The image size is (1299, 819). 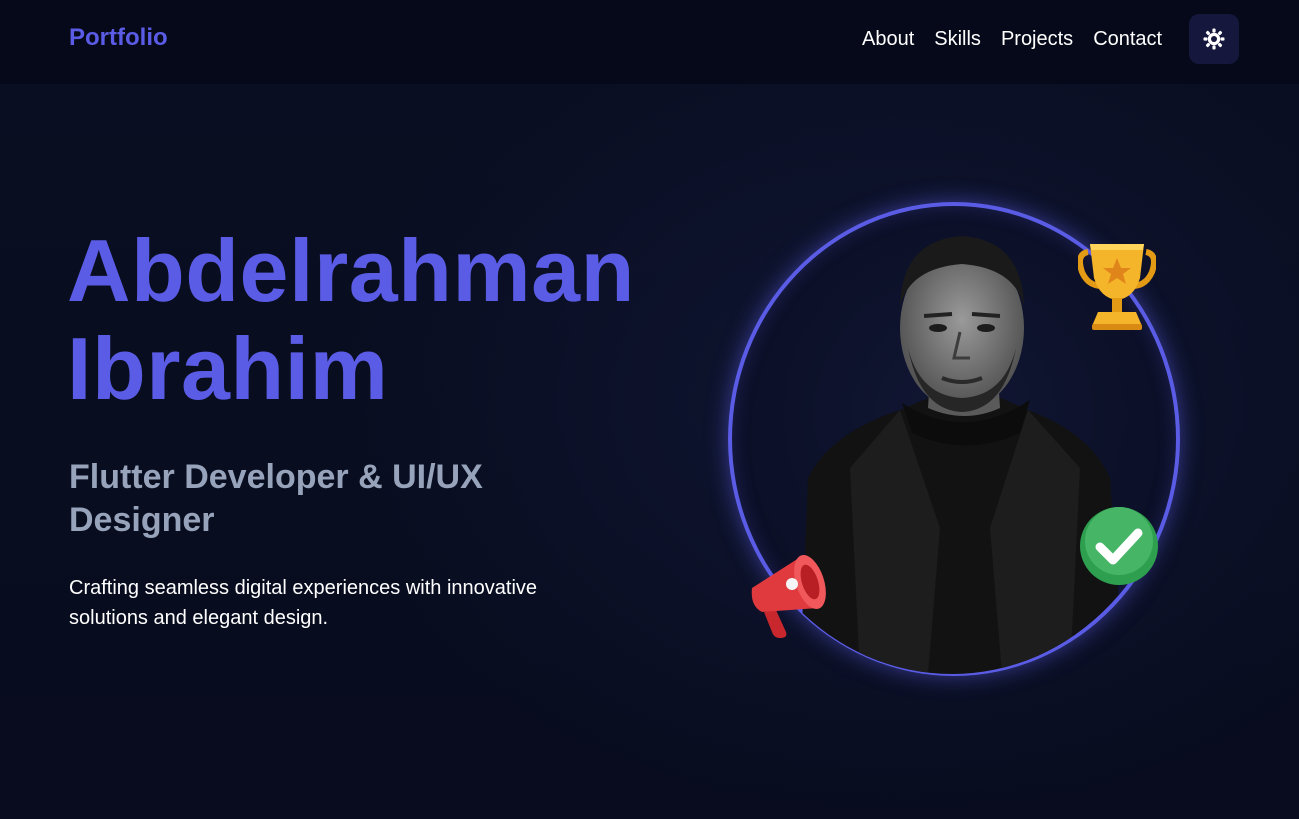 I want to click on nav-links: About Skills Projects Contact, so click(x=1022, y=39).